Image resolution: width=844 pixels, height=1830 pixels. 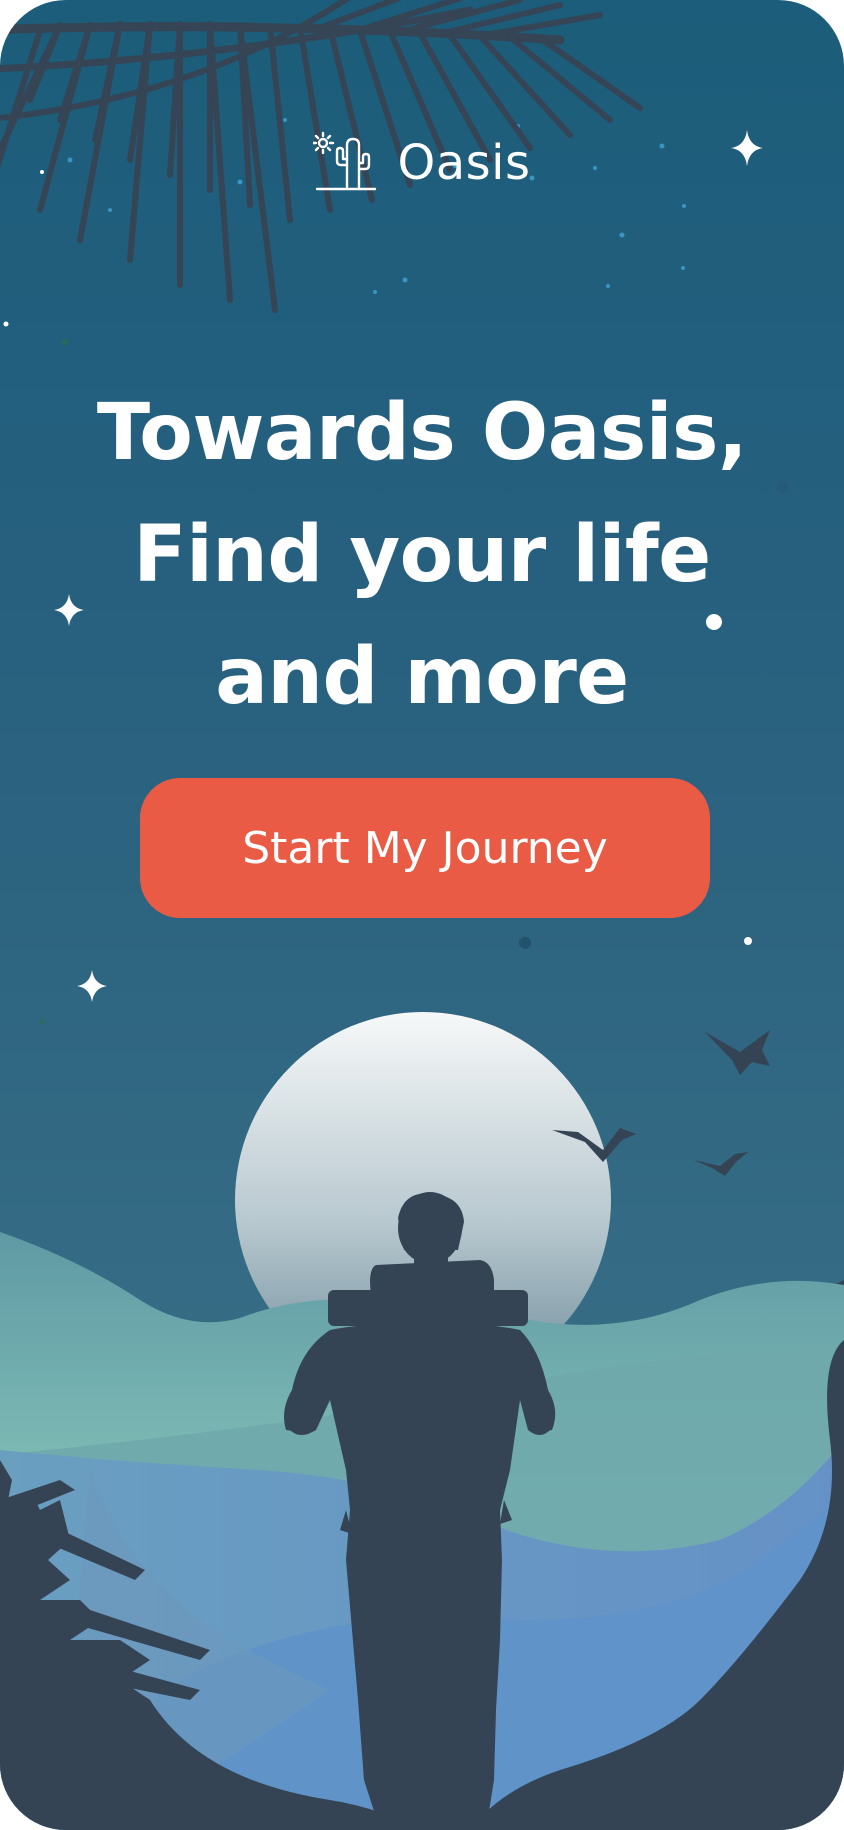 What do you see at coordinates (425, 848) in the screenshot?
I see `start-journey-button: Start My Journey` at bounding box center [425, 848].